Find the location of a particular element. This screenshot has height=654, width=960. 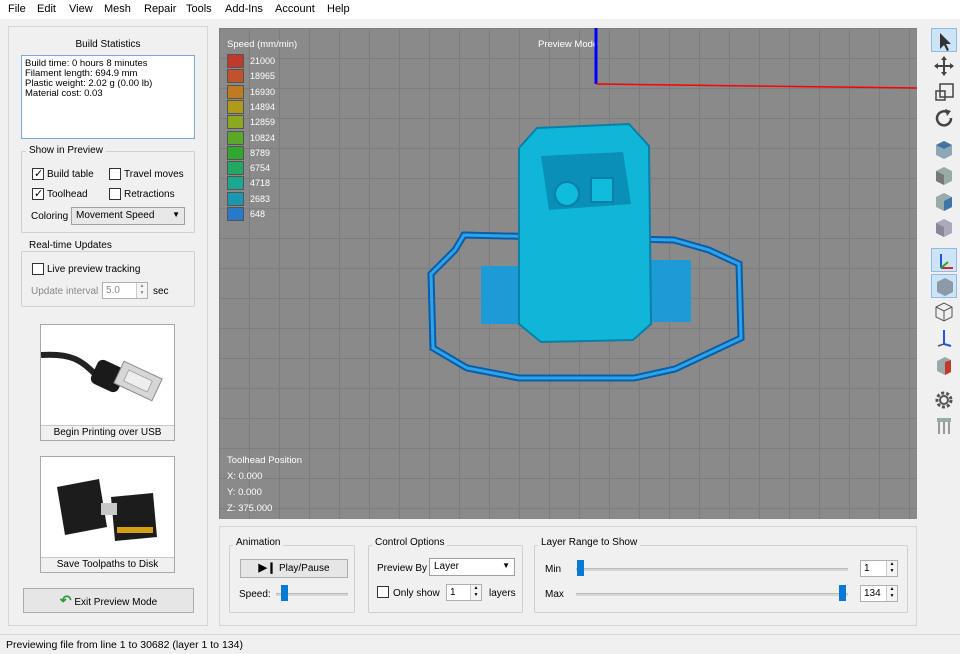

max-layer-spinbox: 134 ▲ ▼ is located at coordinates (879, 593).